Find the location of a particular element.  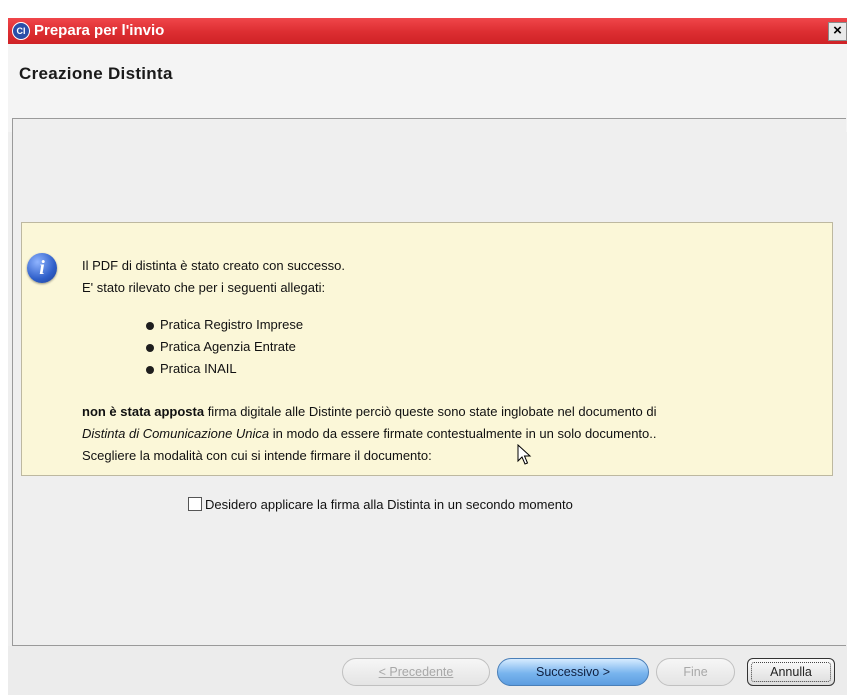

list-item: Pratica INAIL is located at coordinates (198, 368).